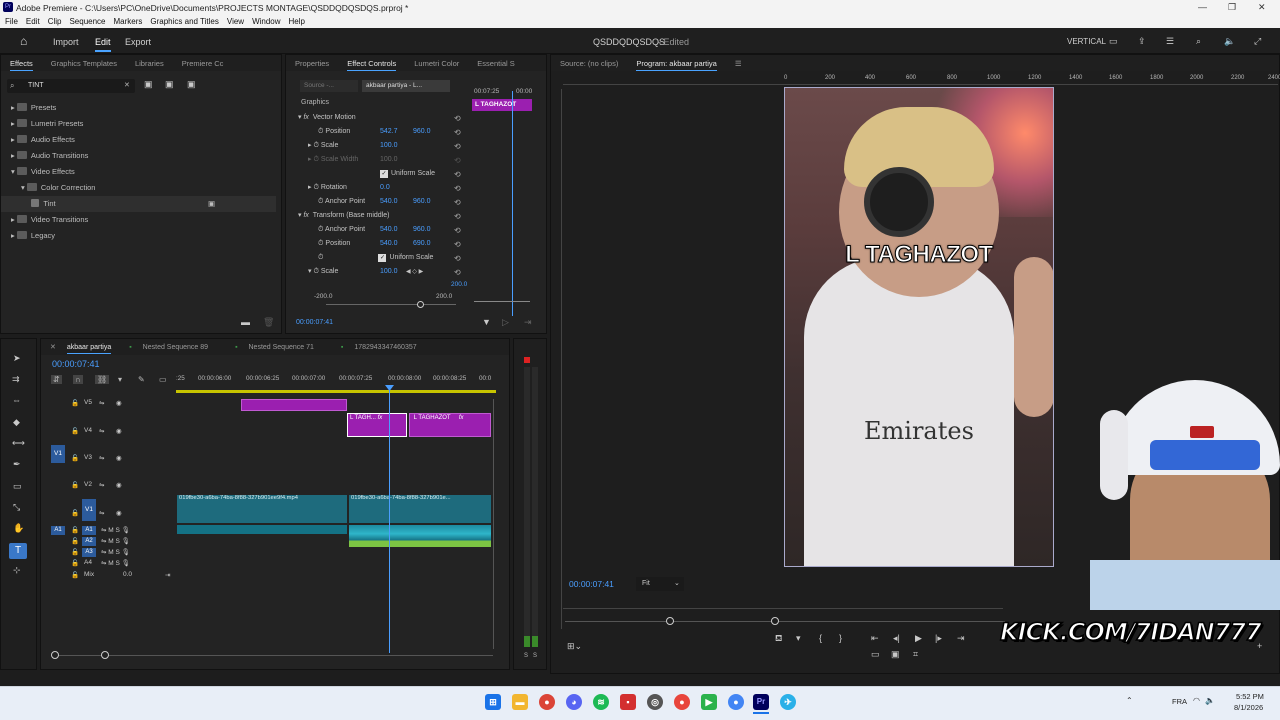  Describe the element at coordinates (127, 85) in the screenshot. I see `clear-search-icon: ✕` at that location.